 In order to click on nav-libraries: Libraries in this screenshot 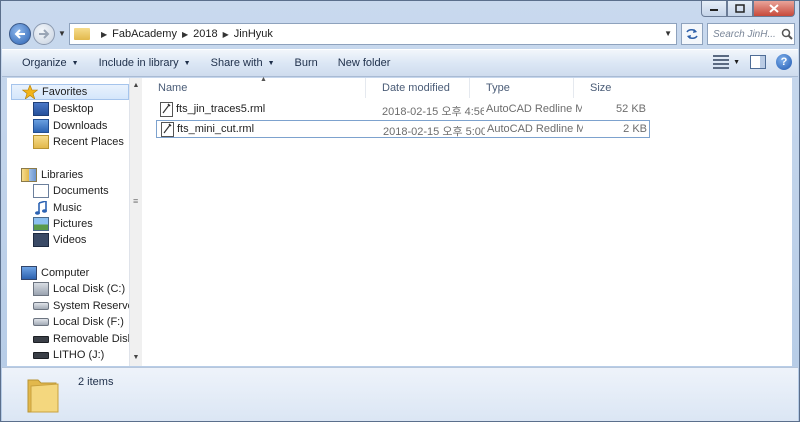, I will do `click(52, 175)`.